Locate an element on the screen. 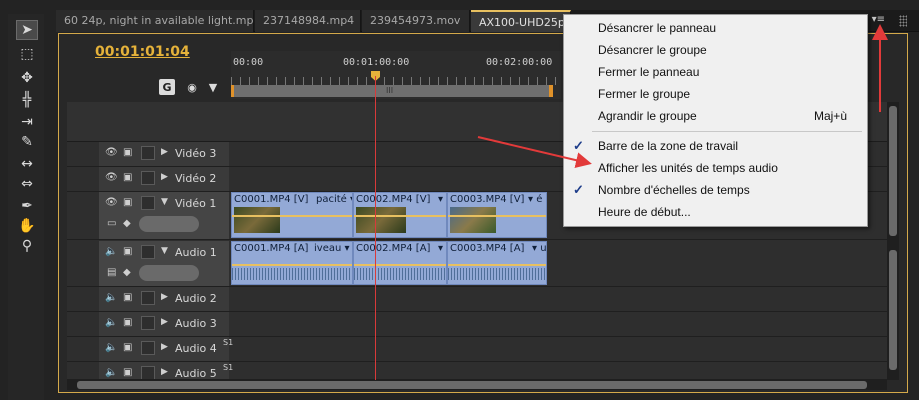  ripple-edit-icon: ✥ is located at coordinates (27, 78).